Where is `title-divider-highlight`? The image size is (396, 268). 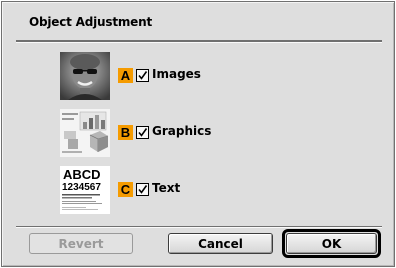
title-divider-highlight is located at coordinates (199, 42).